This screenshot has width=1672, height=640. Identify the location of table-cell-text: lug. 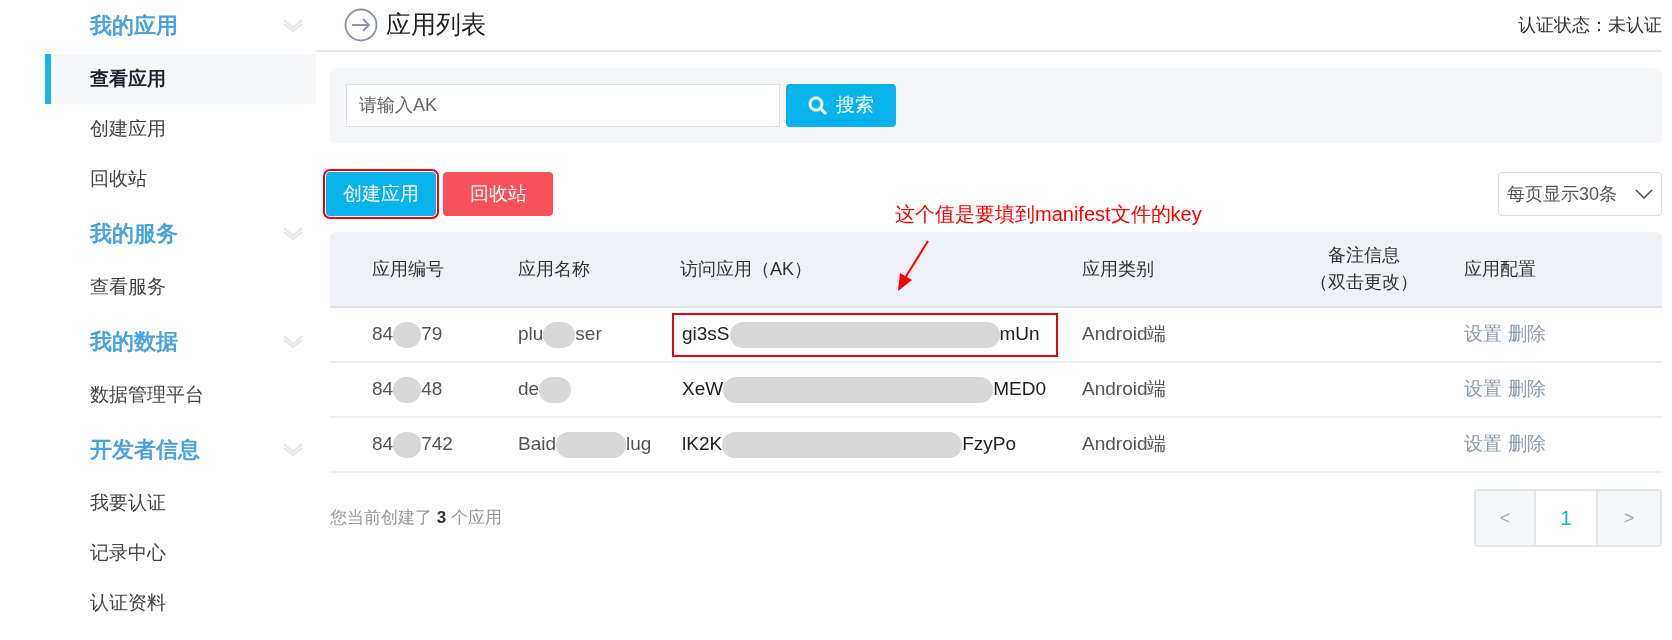
(639, 444).